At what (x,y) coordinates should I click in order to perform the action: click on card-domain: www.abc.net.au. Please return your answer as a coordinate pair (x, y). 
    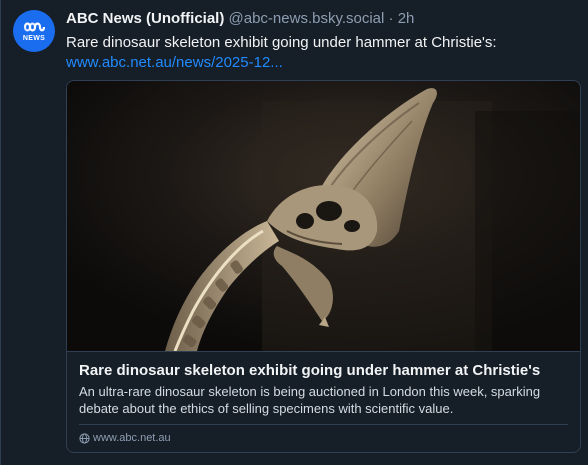
    Looking at the image, I should click on (125, 438).